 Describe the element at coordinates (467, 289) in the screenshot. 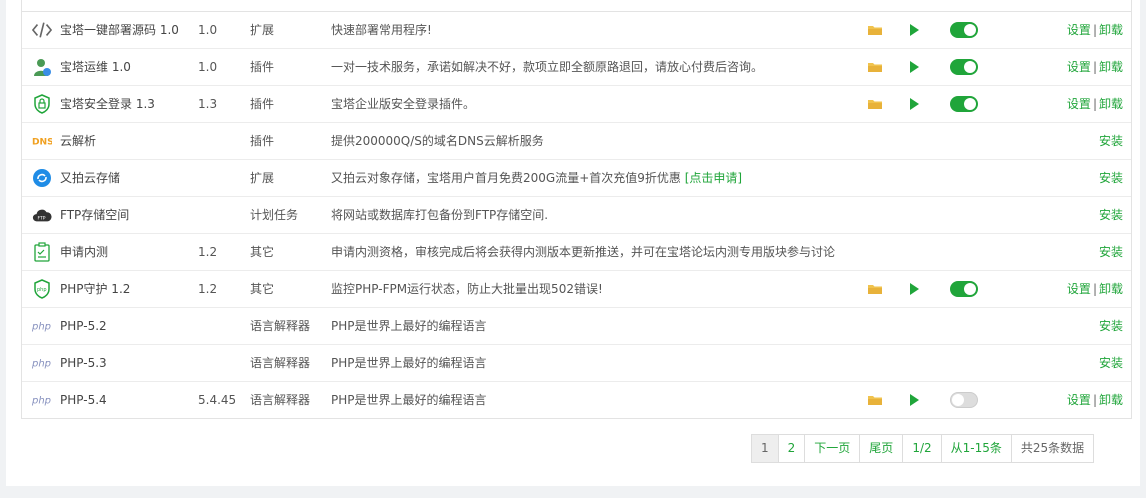

I see `description-text: 监控PHP-FPM运行状态，防止大批量出现502错误!` at that location.